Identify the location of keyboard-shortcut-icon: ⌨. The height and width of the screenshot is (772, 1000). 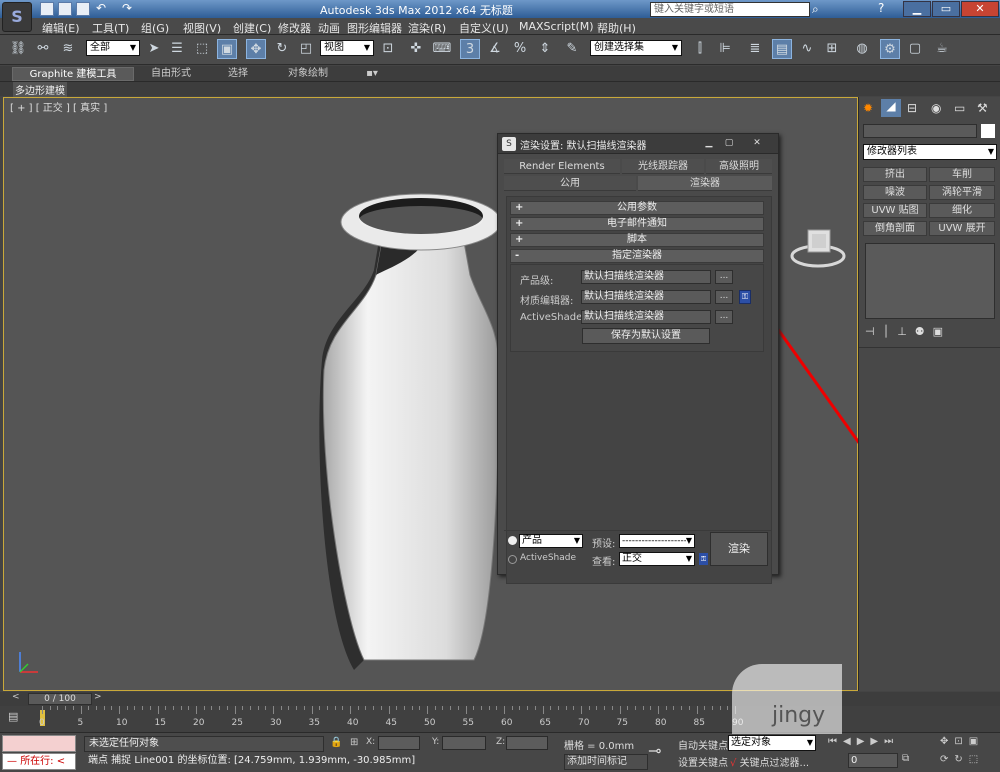
(442, 49).